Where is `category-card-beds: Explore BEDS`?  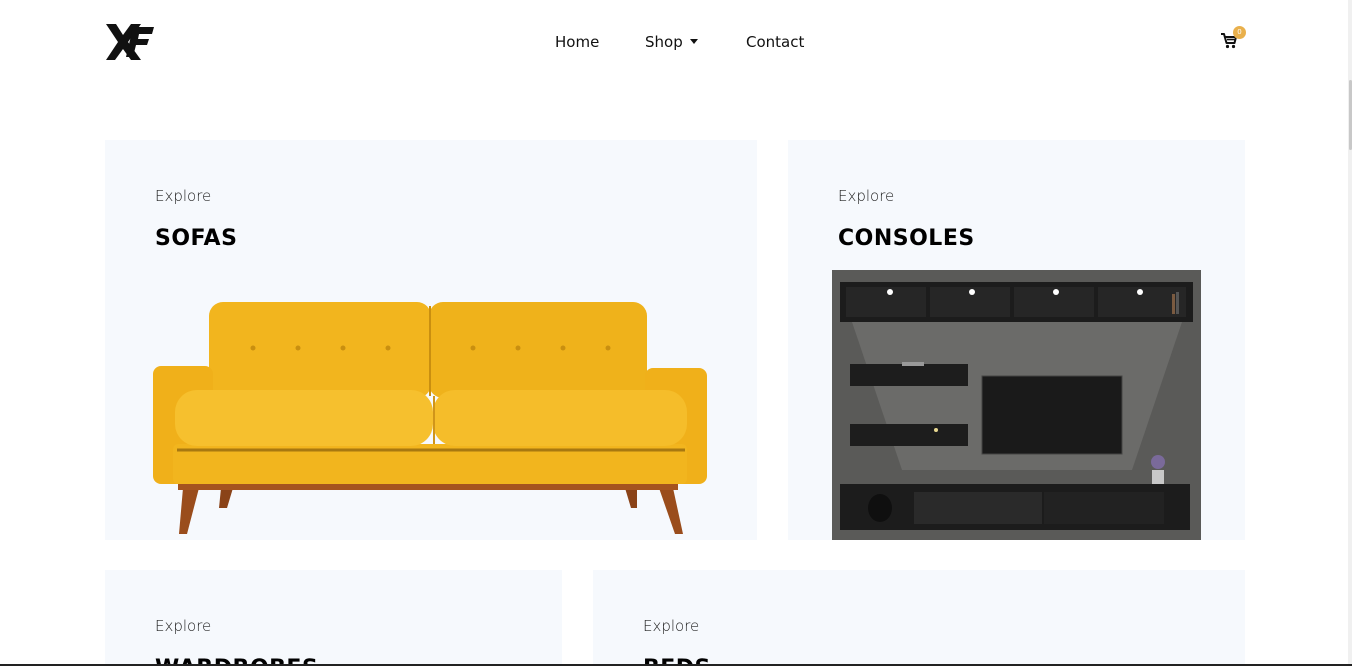 category-card-beds: Explore BEDS is located at coordinates (919, 618).